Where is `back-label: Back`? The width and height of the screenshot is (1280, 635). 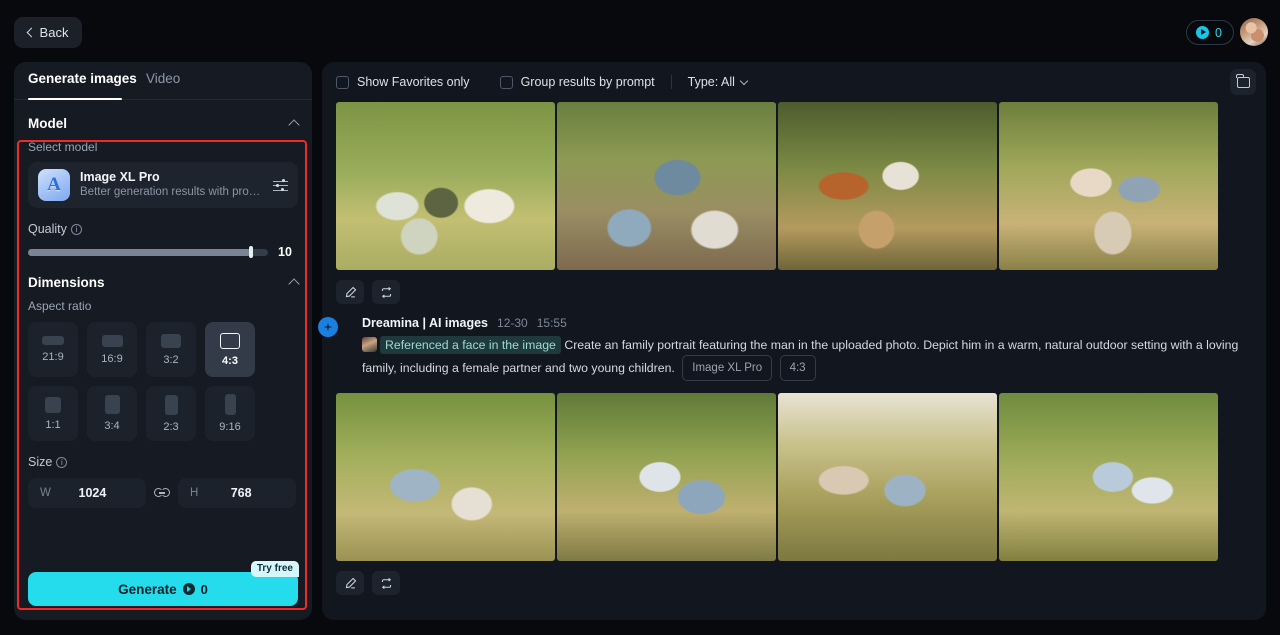 back-label: Back is located at coordinates (54, 32).